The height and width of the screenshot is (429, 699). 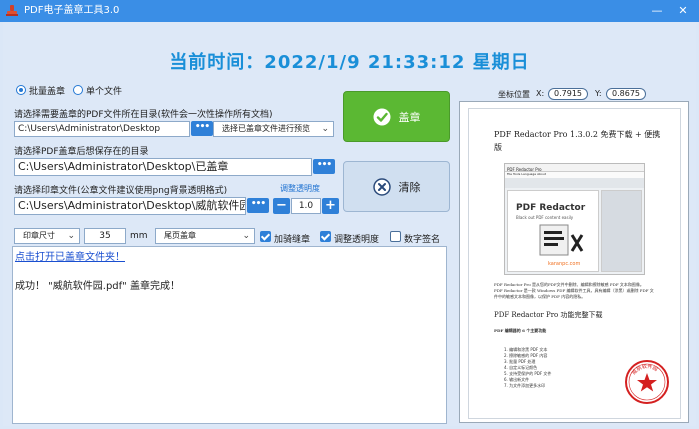 What do you see at coordinates (102, 129) in the screenshot?
I see `source-dir-input: C:\Users\Administrator\Desktop` at bounding box center [102, 129].